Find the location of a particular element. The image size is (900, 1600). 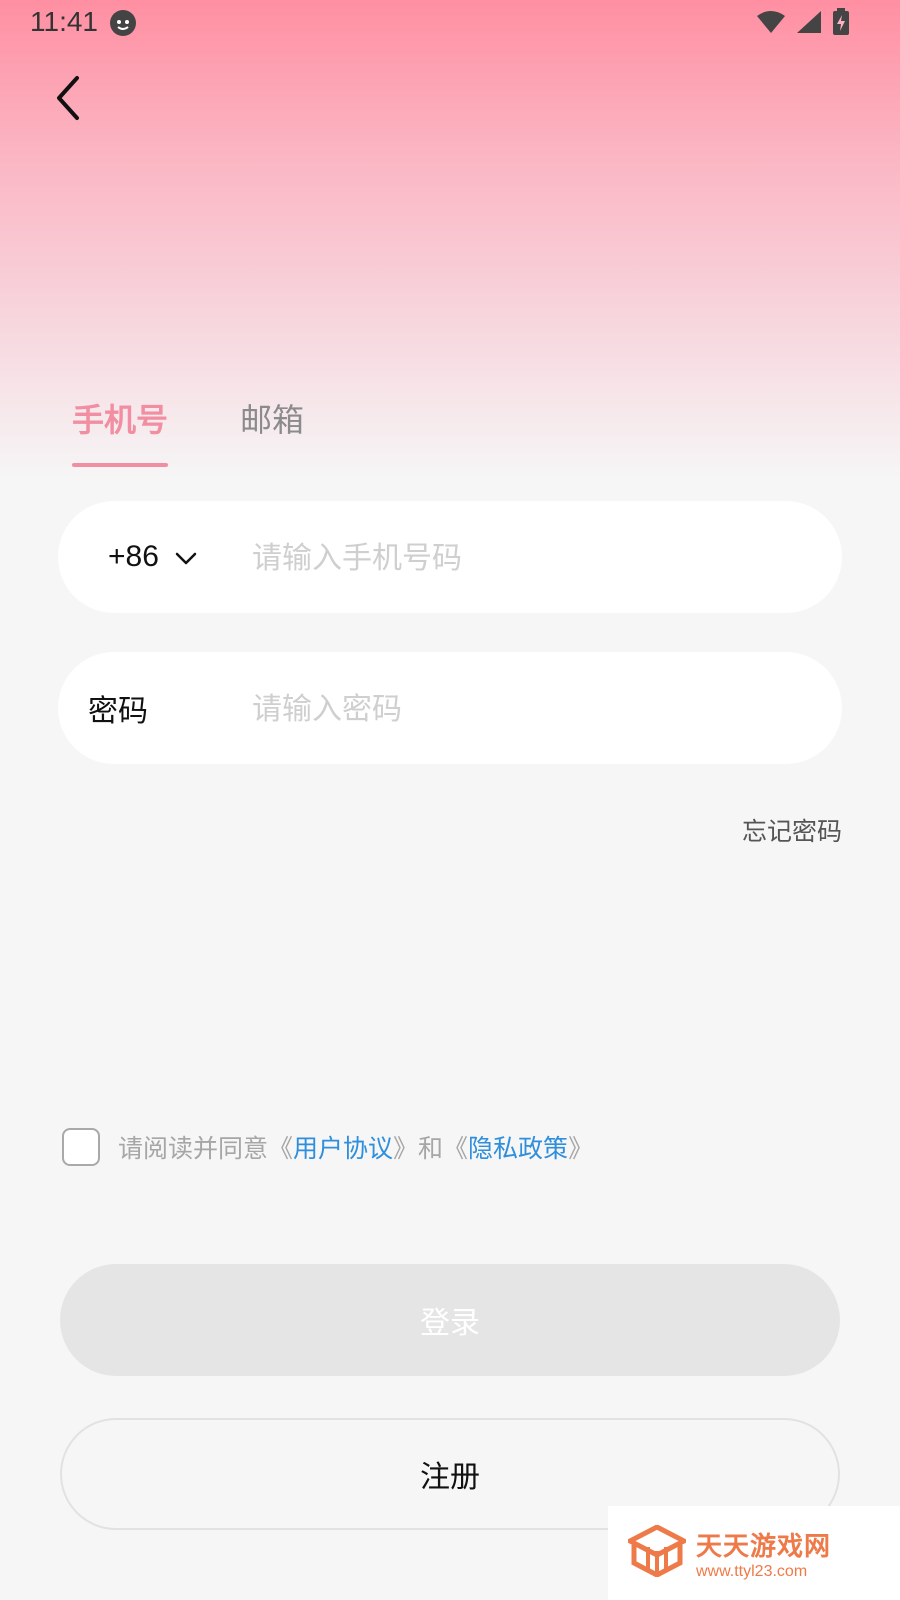

user-agreement-link: 用户协议 is located at coordinates (343, 1148).